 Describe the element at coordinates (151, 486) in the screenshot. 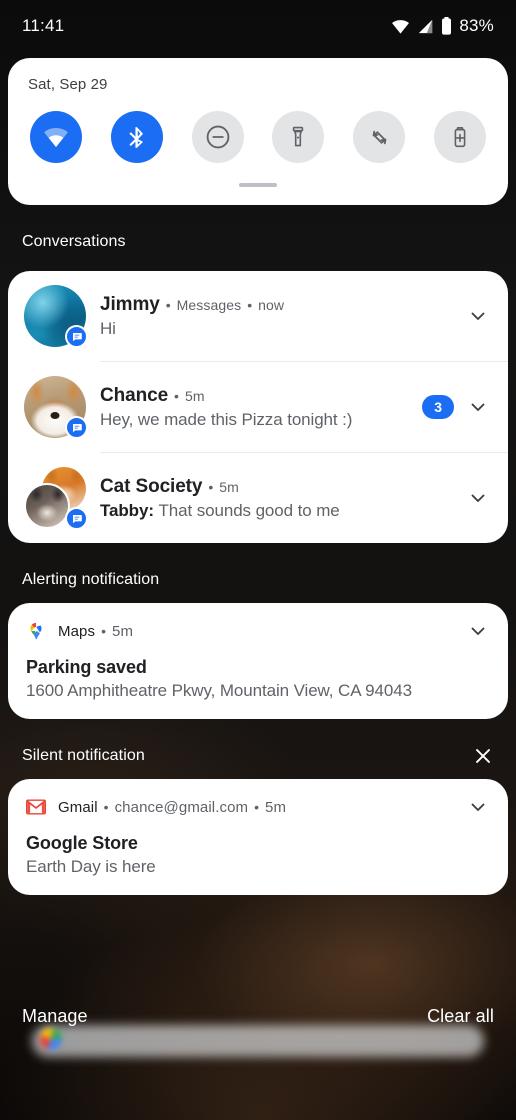

I see `sender-name: Cat Society` at that location.